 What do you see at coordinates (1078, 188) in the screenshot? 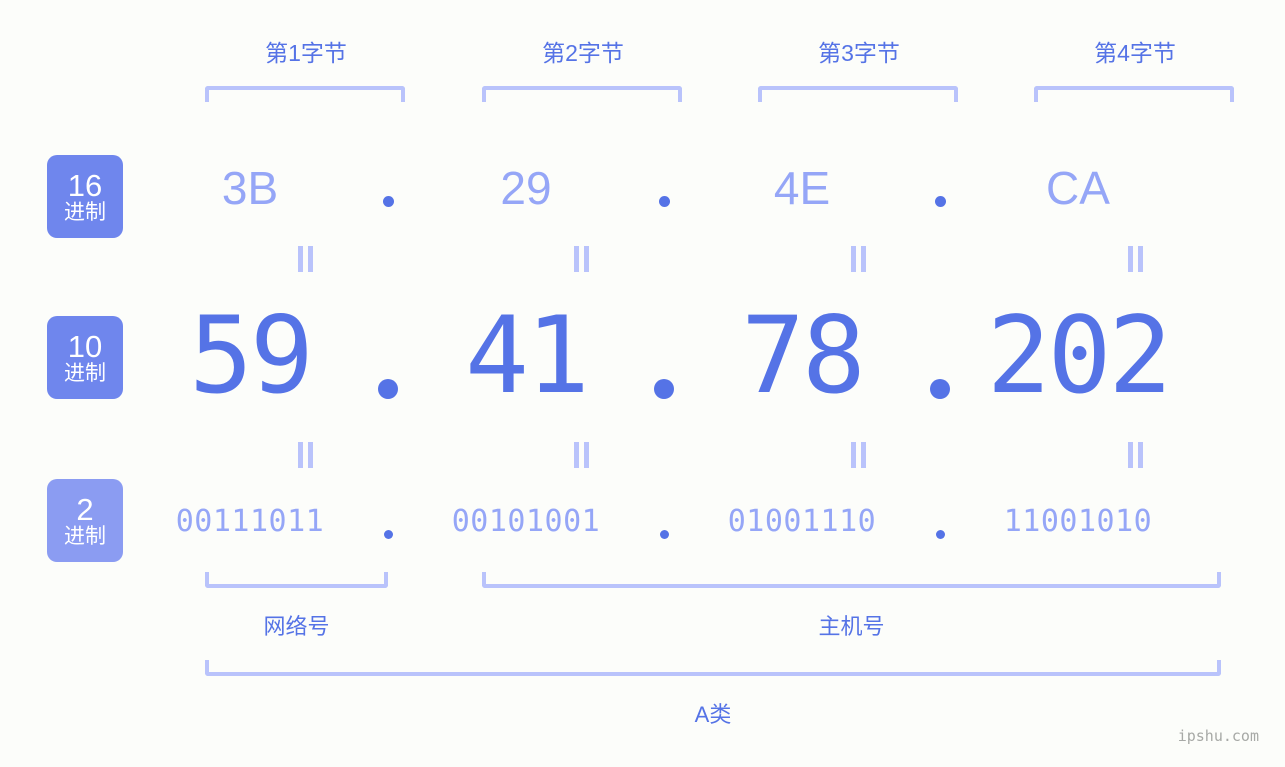
I see `hex-byte-4: CA` at bounding box center [1078, 188].